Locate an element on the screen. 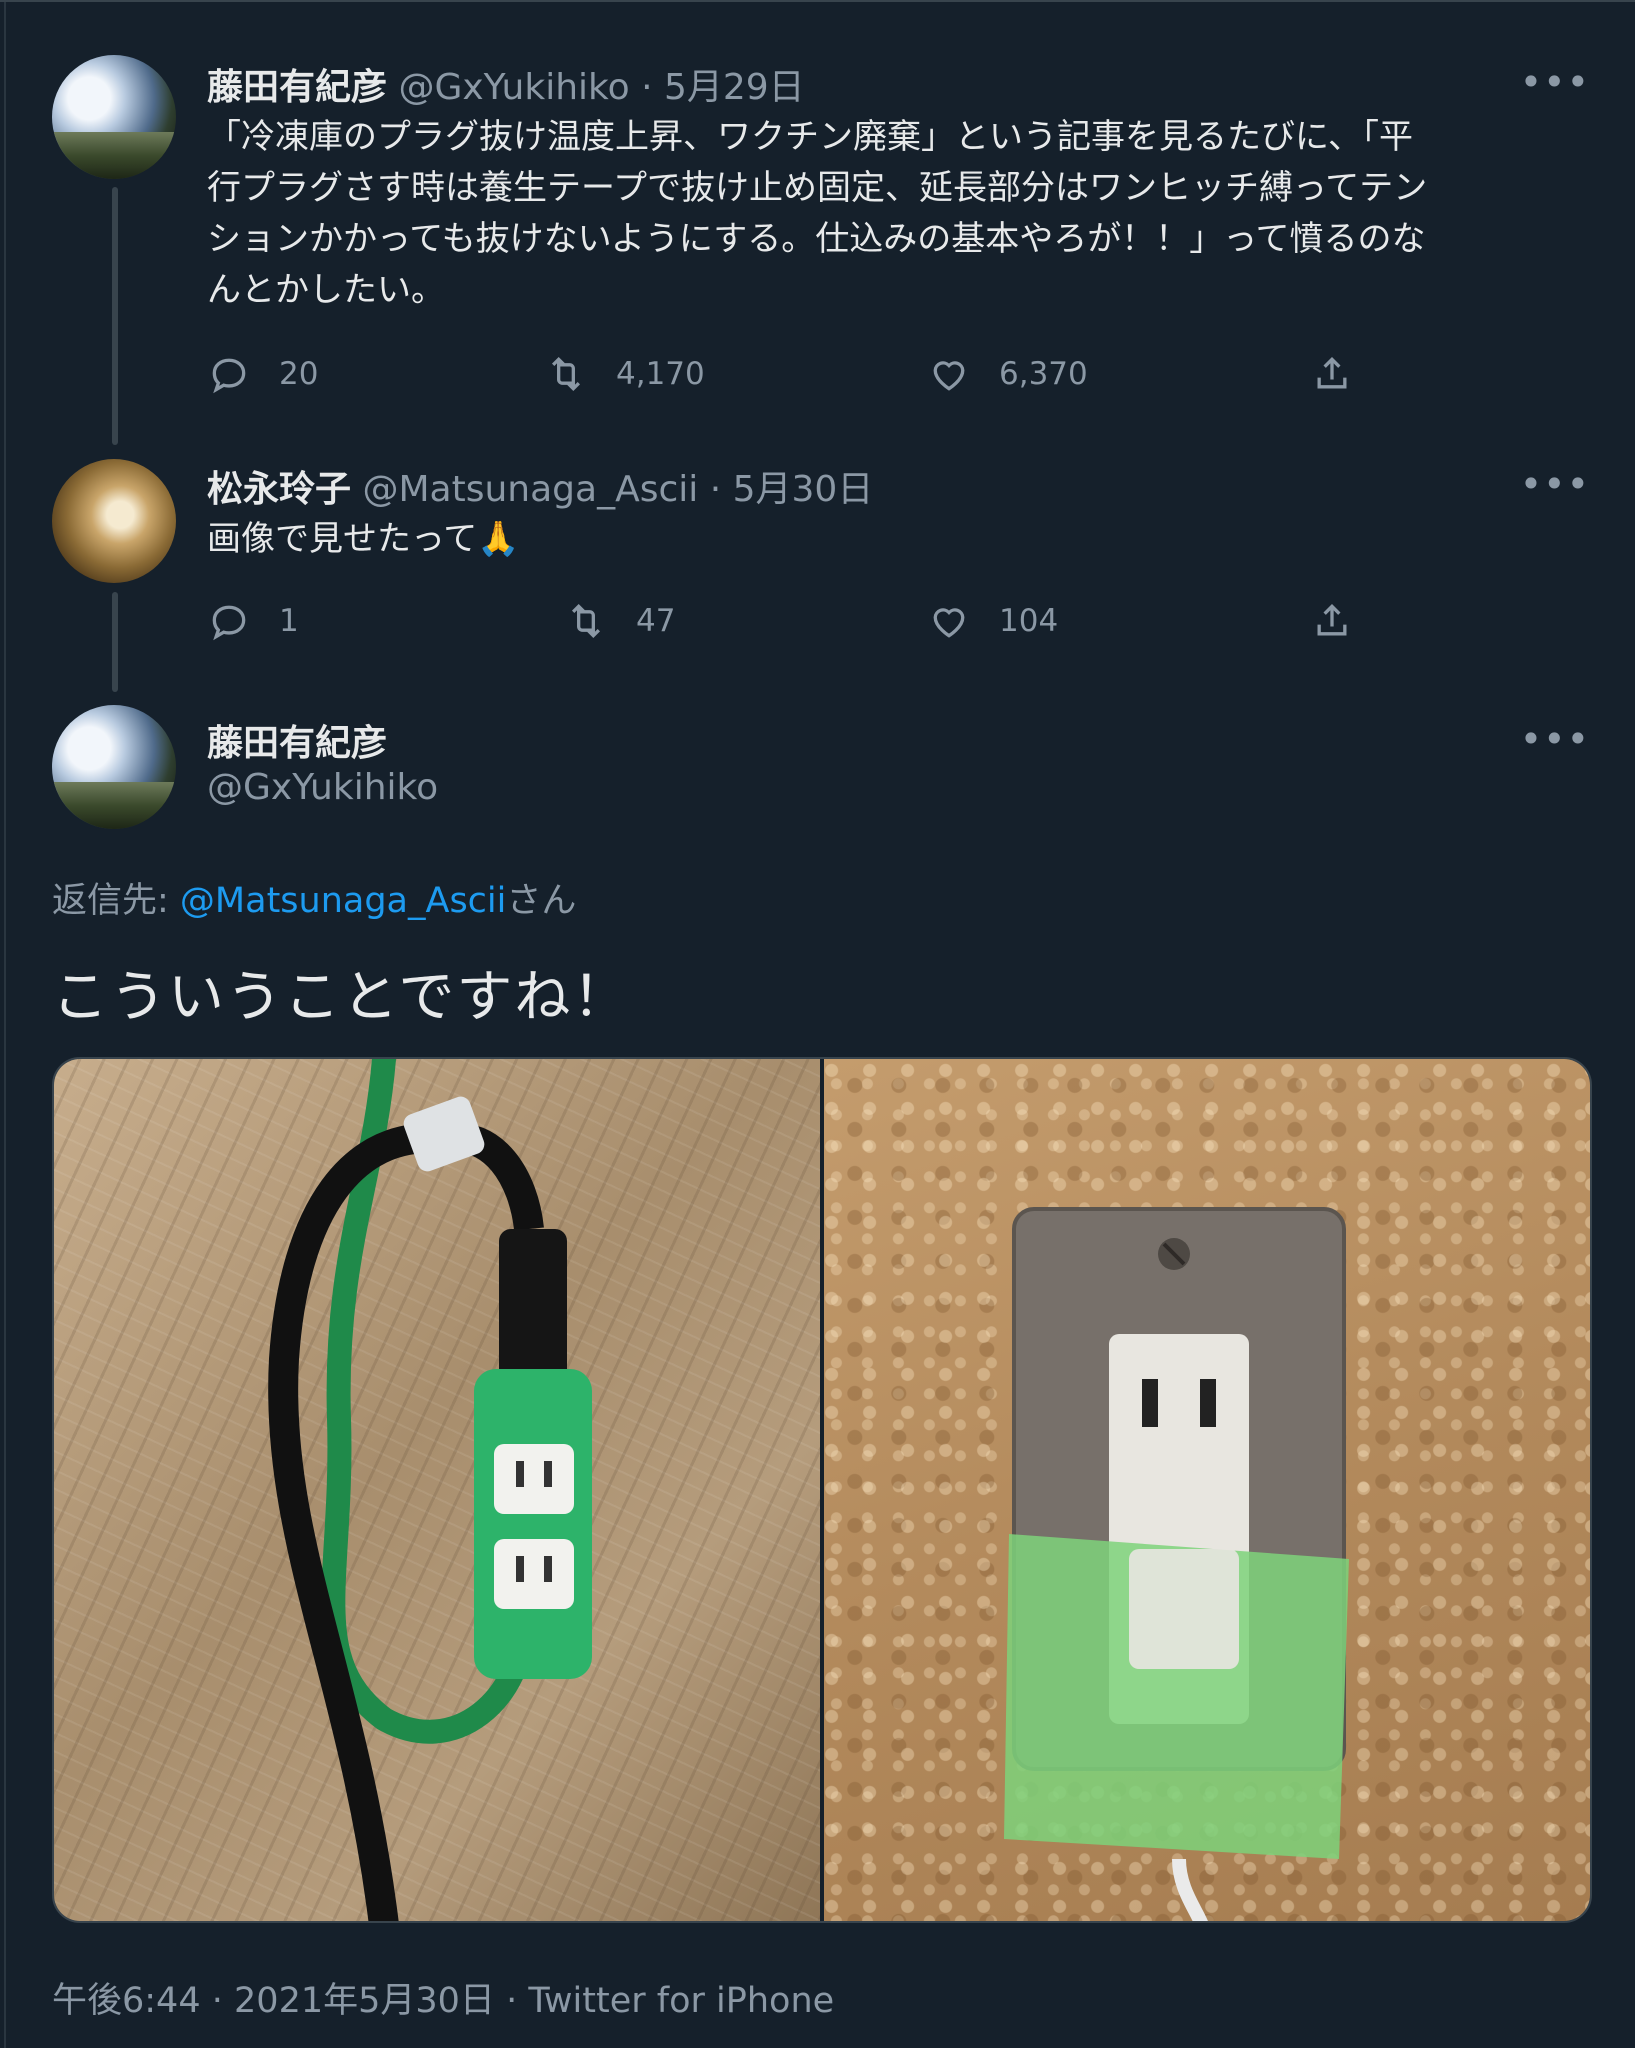 Image resolution: width=1635 pixels, height=2048 pixels. like-button: 6,370 is located at coordinates (1007, 374).